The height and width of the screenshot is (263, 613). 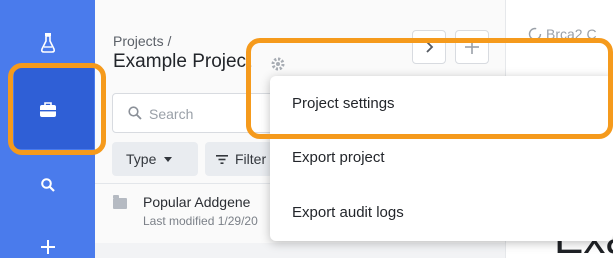 I want to click on refresh-icon, so click(x=535, y=34).